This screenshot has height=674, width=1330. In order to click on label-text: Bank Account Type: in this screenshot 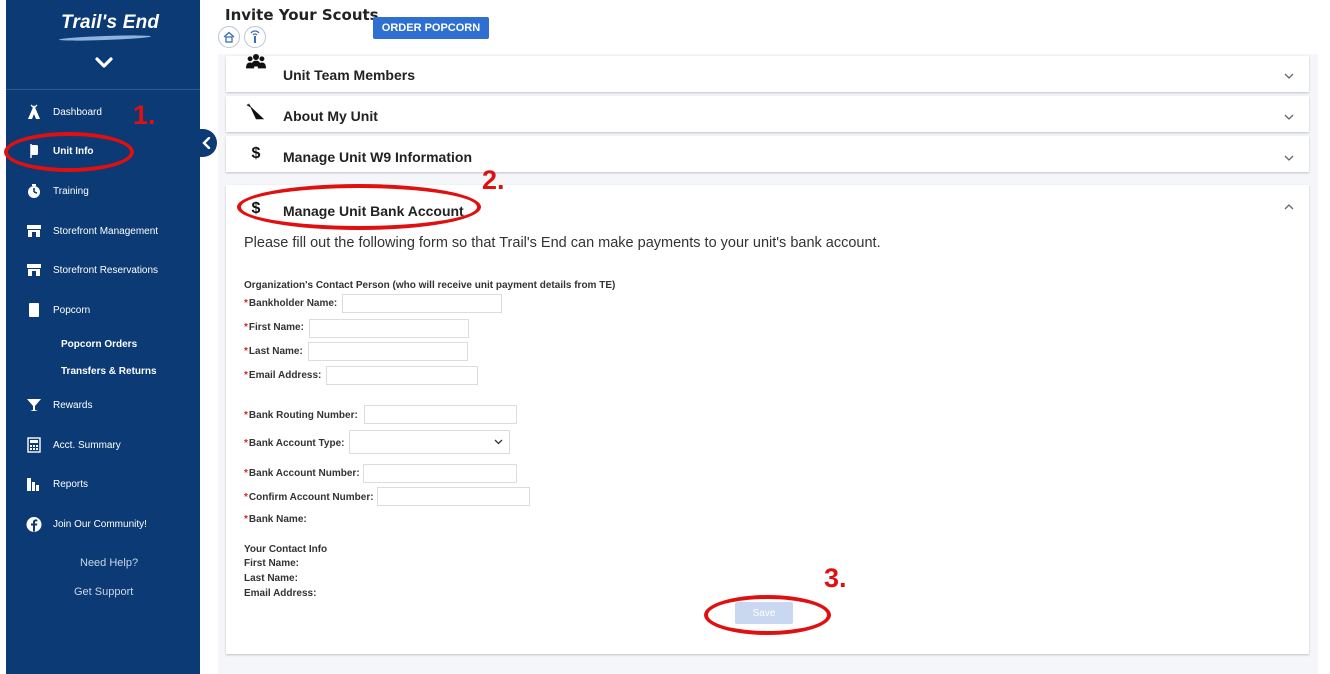, I will do `click(296, 443)`.